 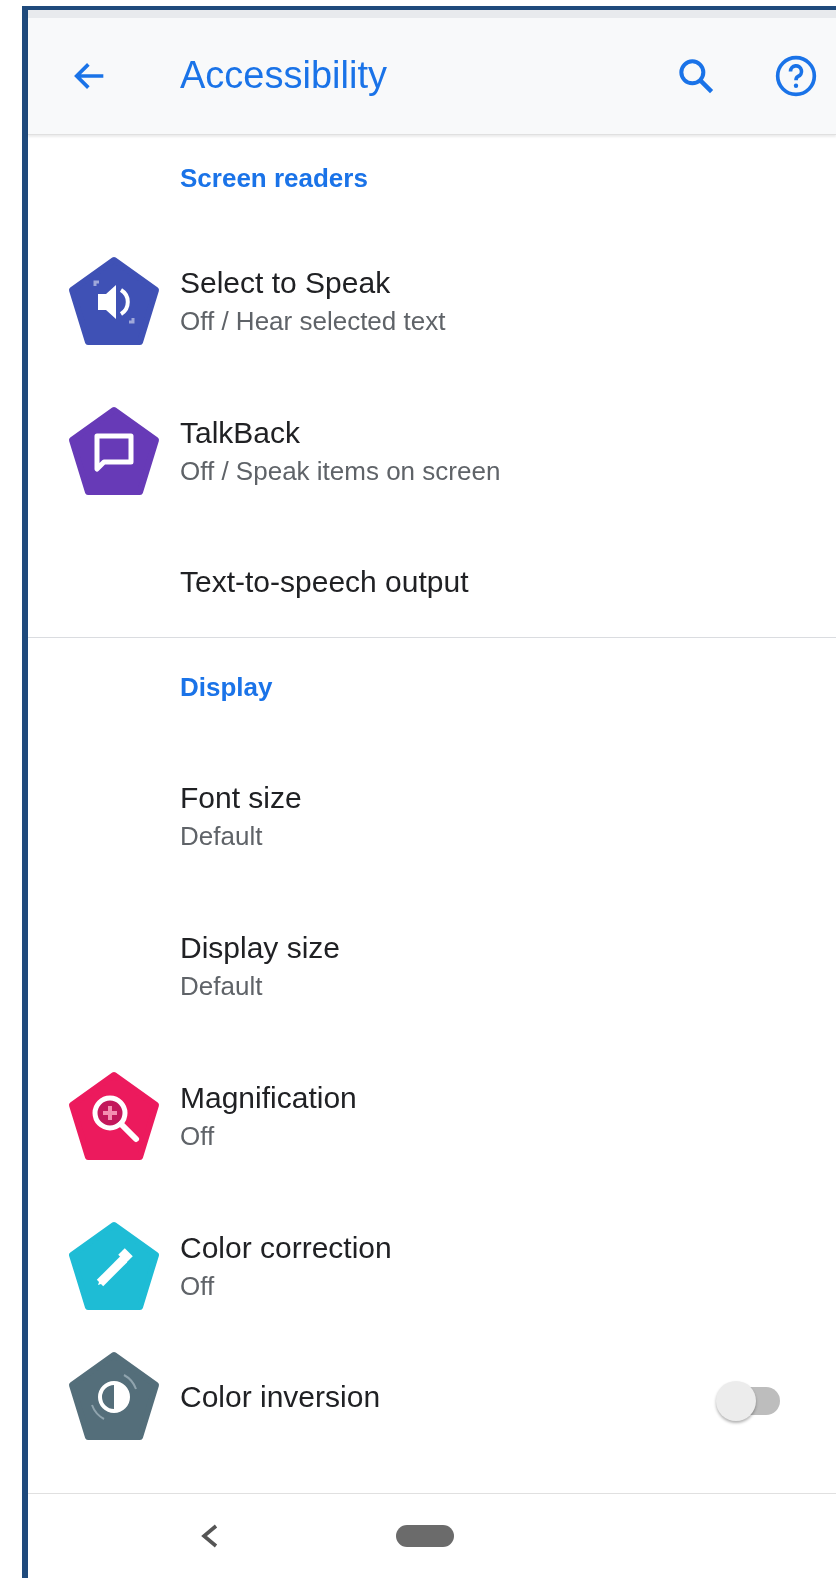 I want to click on setting-summary: Off / Hear selected text, so click(x=313, y=322).